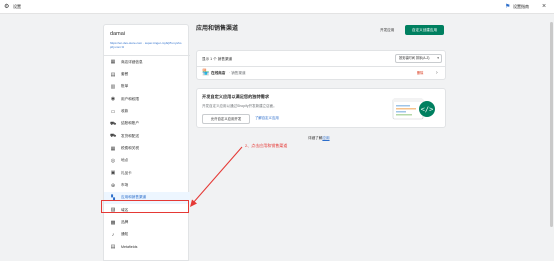 The image size is (554, 261). Describe the element at coordinates (113, 99) in the screenshot. I see `user-icon: ◉` at that location.